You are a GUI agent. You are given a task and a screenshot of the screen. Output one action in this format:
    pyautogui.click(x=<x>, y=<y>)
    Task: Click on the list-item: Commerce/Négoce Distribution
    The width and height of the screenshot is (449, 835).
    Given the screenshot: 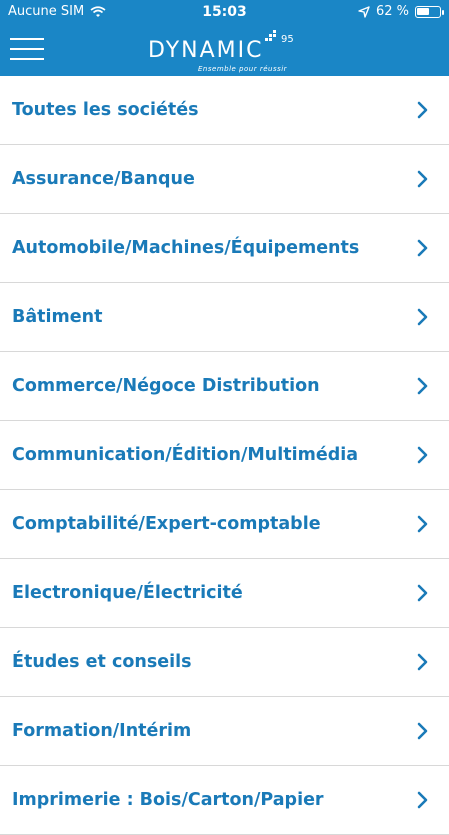 What is the action you would take?
    pyautogui.click(x=224, y=386)
    